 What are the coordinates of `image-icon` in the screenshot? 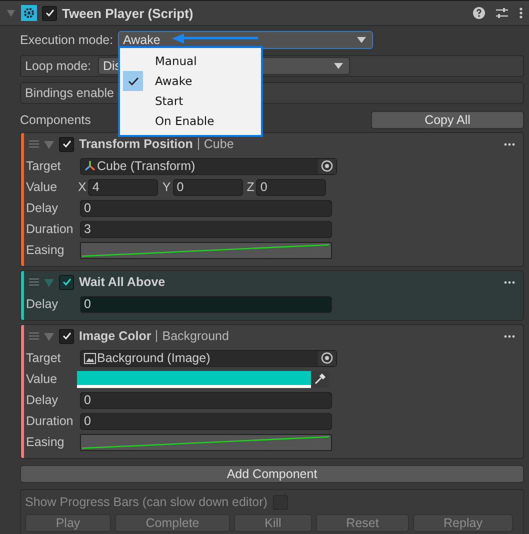 It's located at (90, 358).